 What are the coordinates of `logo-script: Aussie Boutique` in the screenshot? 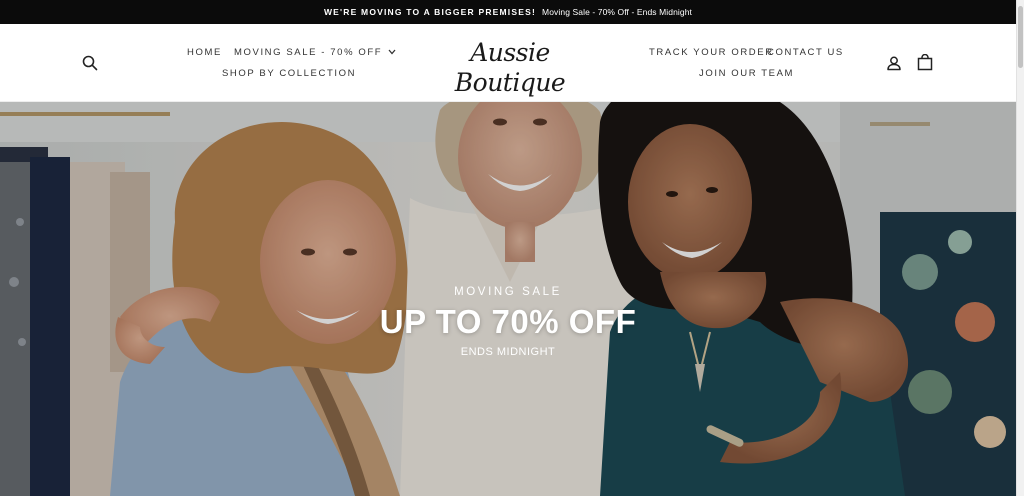 It's located at (510, 67).